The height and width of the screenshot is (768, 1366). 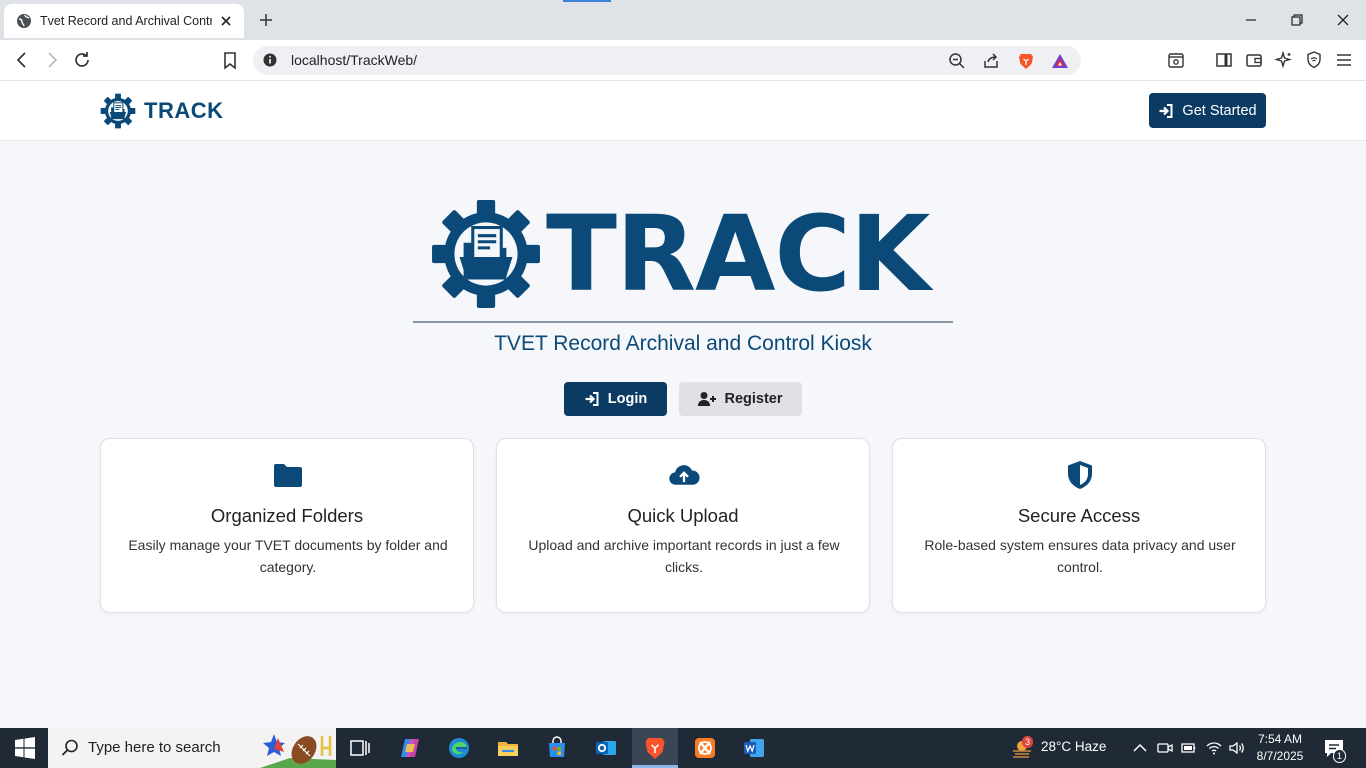 What do you see at coordinates (486, 254) in the screenshot?
I see `track-gear-document-icon` at bounding box center [486, 254].